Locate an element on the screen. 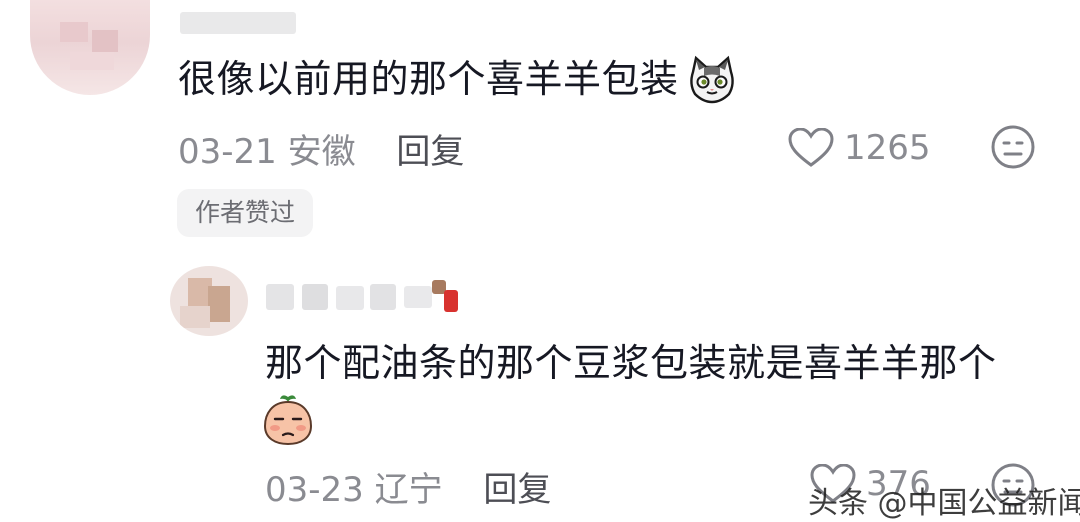 The width and height of the screenshot is (1080, 522). author-liked-badge: 作者赞过 is located at coordinates (245, 213).